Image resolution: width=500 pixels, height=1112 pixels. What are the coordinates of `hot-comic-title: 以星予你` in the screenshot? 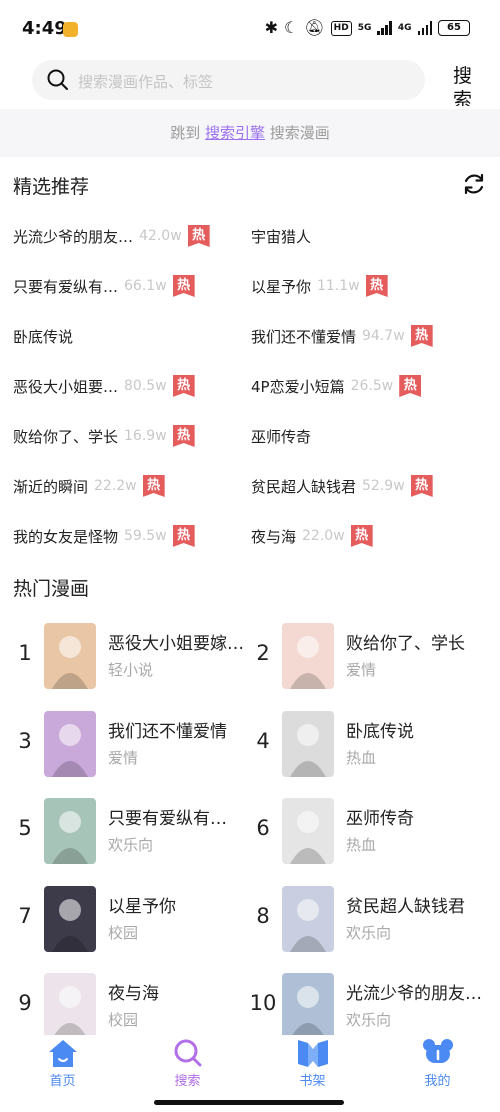 It's located at (142, 906).